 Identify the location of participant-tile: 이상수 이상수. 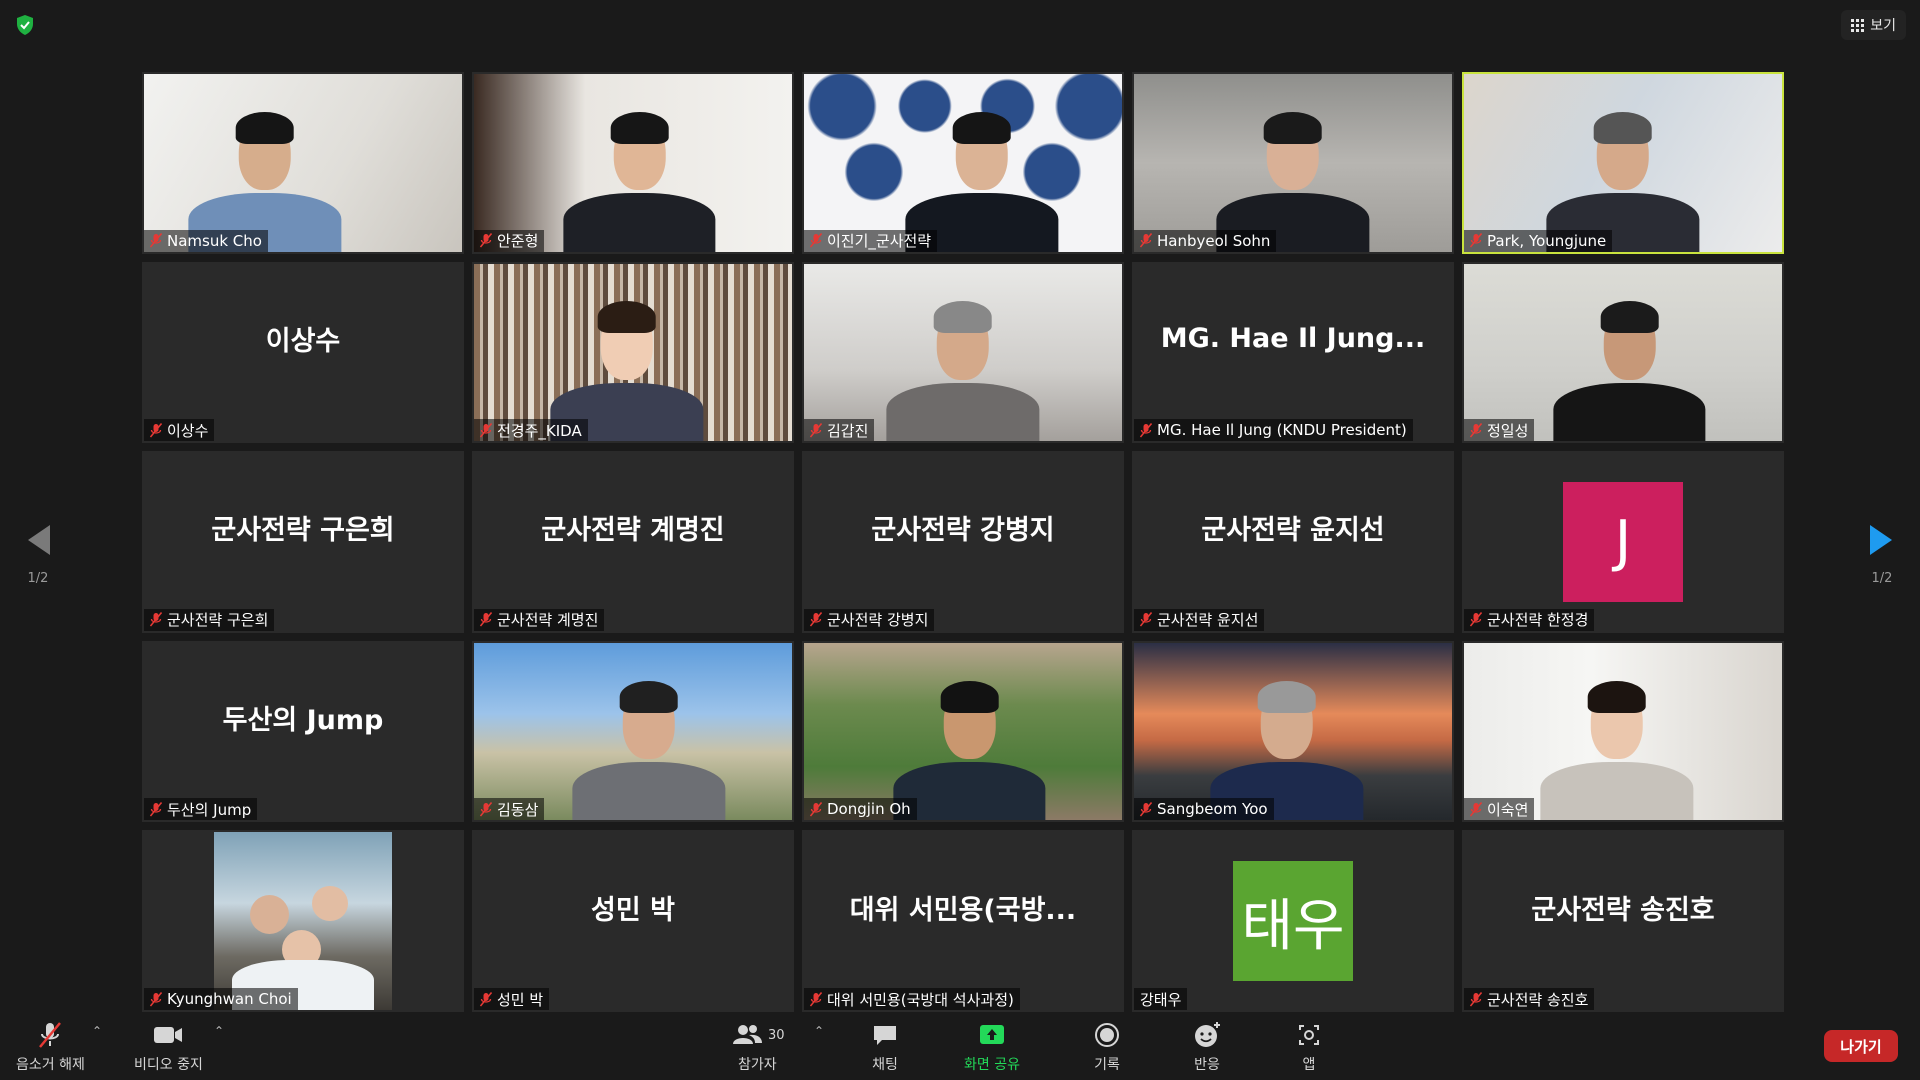
(303, 352).